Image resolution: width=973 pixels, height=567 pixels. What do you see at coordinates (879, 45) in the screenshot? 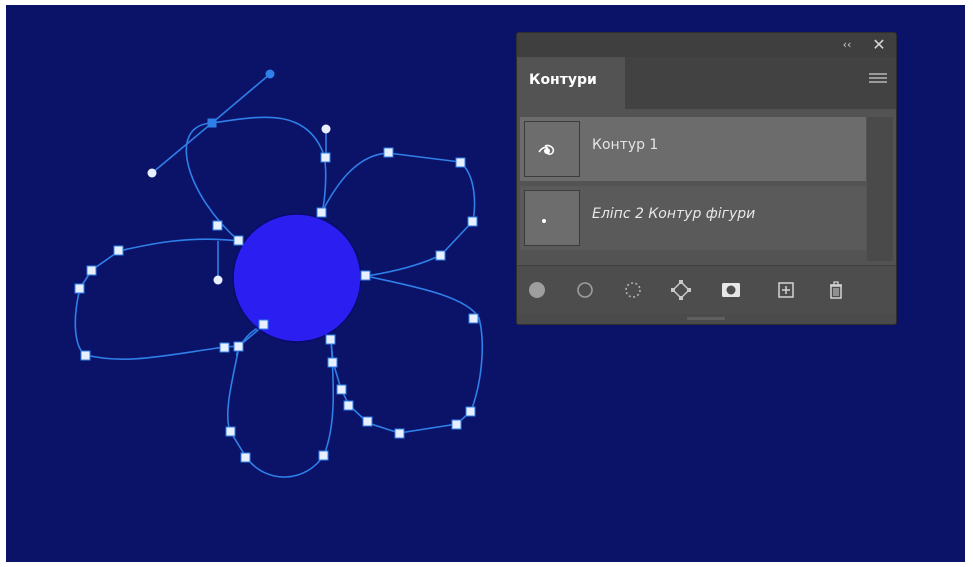
I see `close-icon: ✕` at bounding box center [879, 45].